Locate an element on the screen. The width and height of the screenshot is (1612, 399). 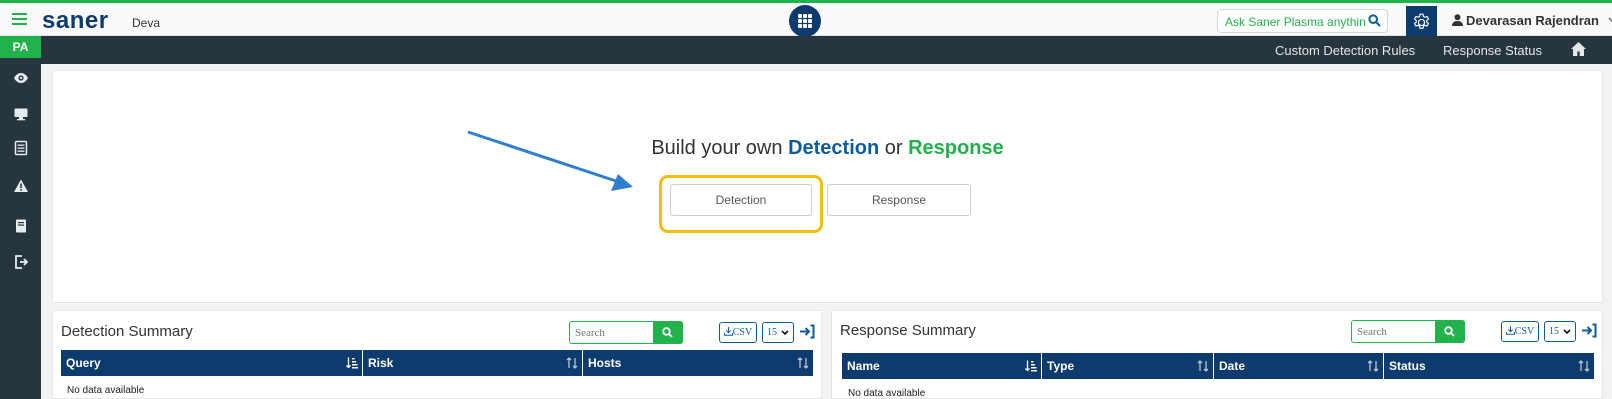
response-search-box is located at coordinates (1408, 331).